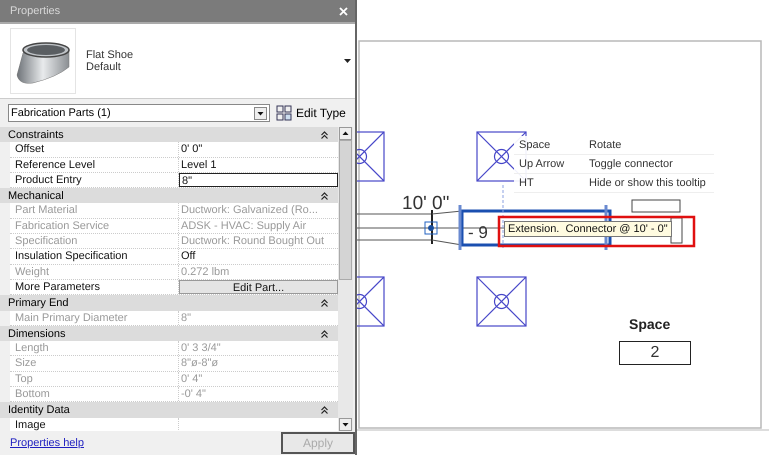  Describe the element at coordinates (347, 61) in the screenshot. I see `caret-icon` at that location.